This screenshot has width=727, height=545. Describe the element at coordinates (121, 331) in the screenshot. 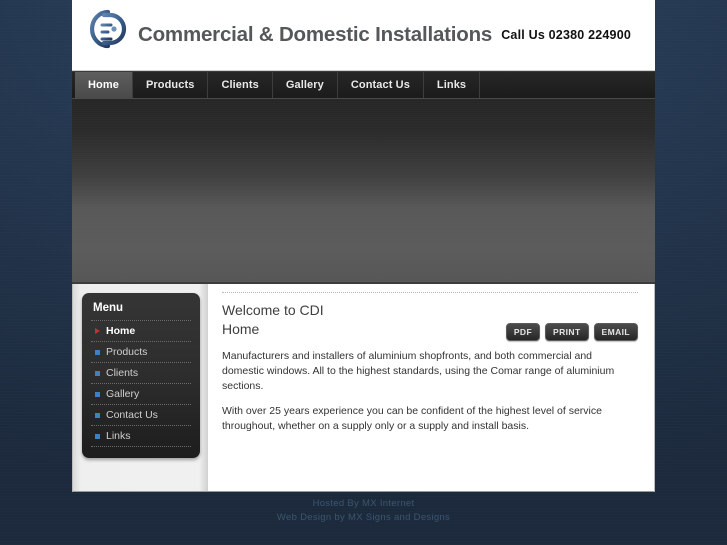

I see `sidebar-item-label: Home` at that location.